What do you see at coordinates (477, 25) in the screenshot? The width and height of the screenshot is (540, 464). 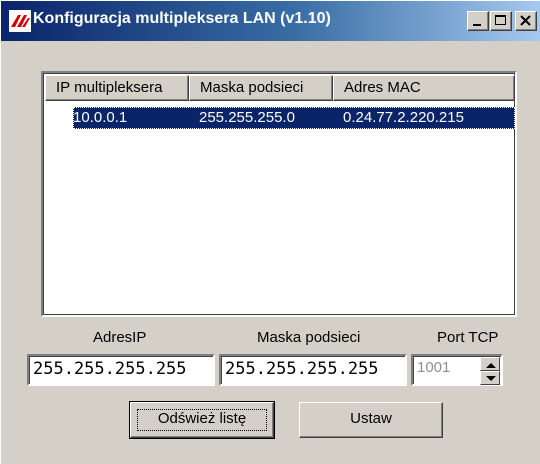 I see `minimize-icon` at bounding box center [477, 25].